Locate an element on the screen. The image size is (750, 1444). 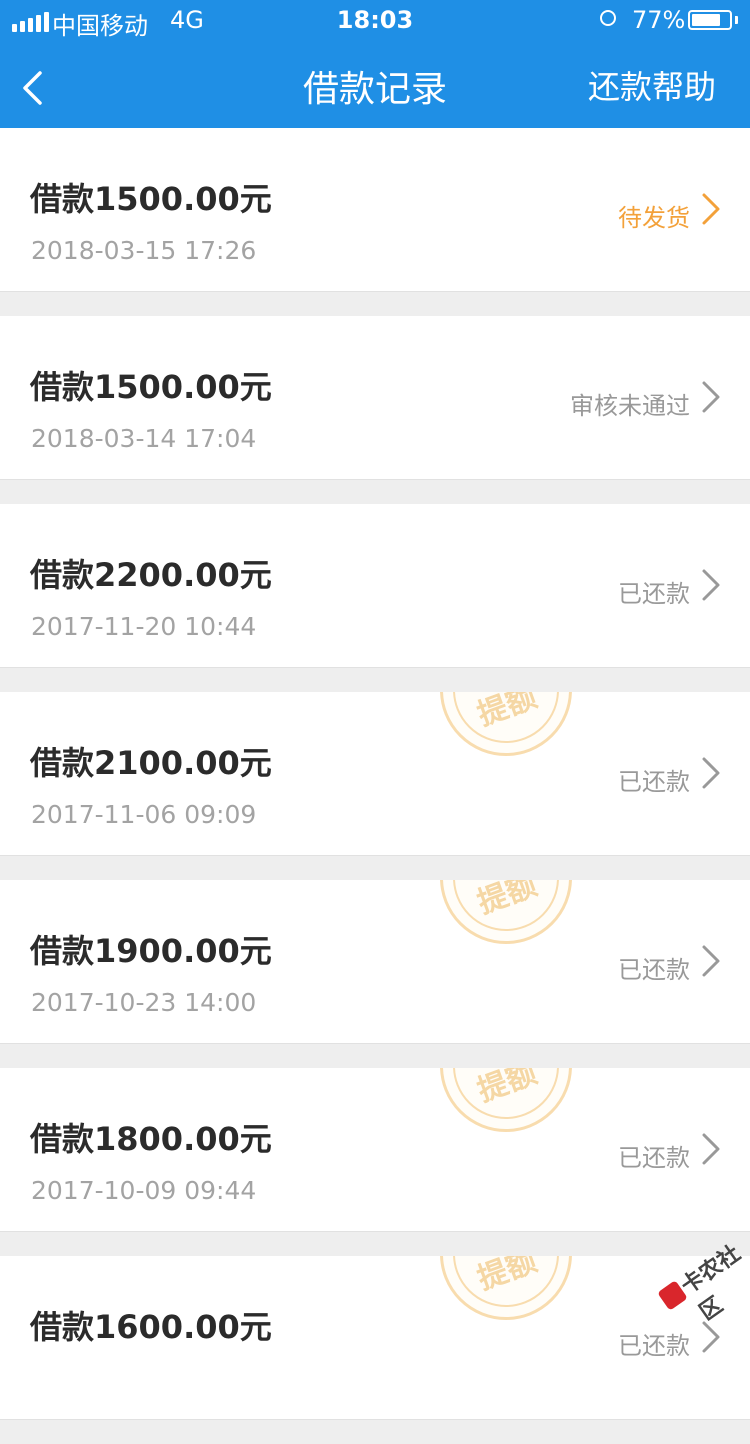
loan-status: 待发货 is located at coordinates (654, 218).